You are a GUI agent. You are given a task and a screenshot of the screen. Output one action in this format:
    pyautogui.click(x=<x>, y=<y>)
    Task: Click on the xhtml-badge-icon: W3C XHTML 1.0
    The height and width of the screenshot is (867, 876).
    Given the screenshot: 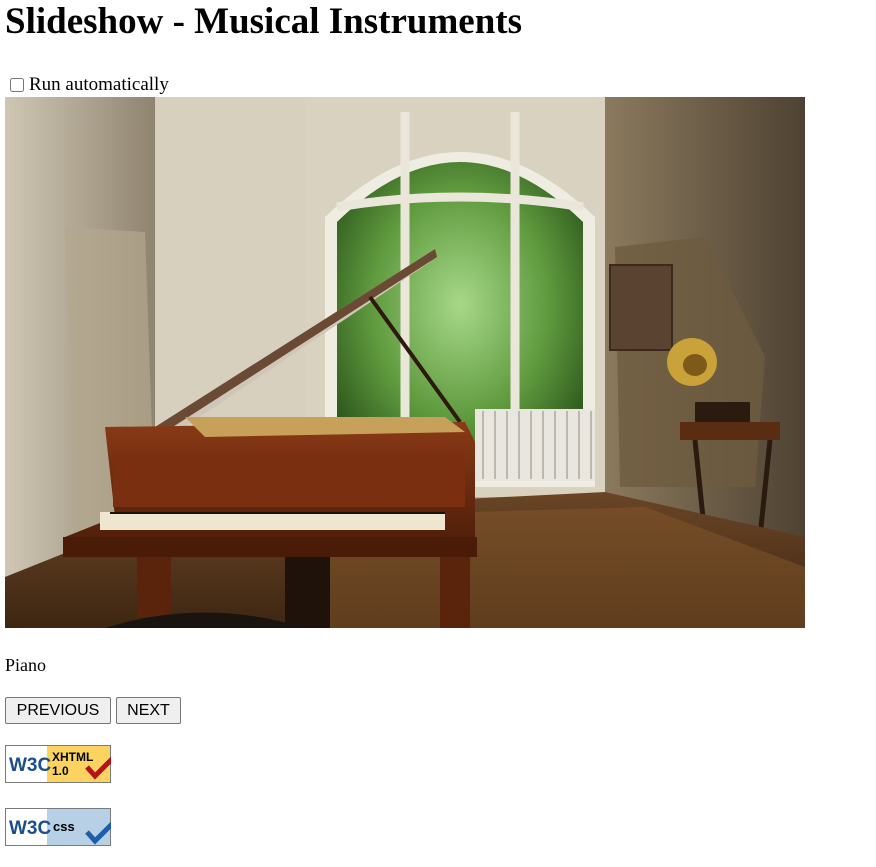 What is the action you would take?
    pyautogui.click(x=60, y=764)
    